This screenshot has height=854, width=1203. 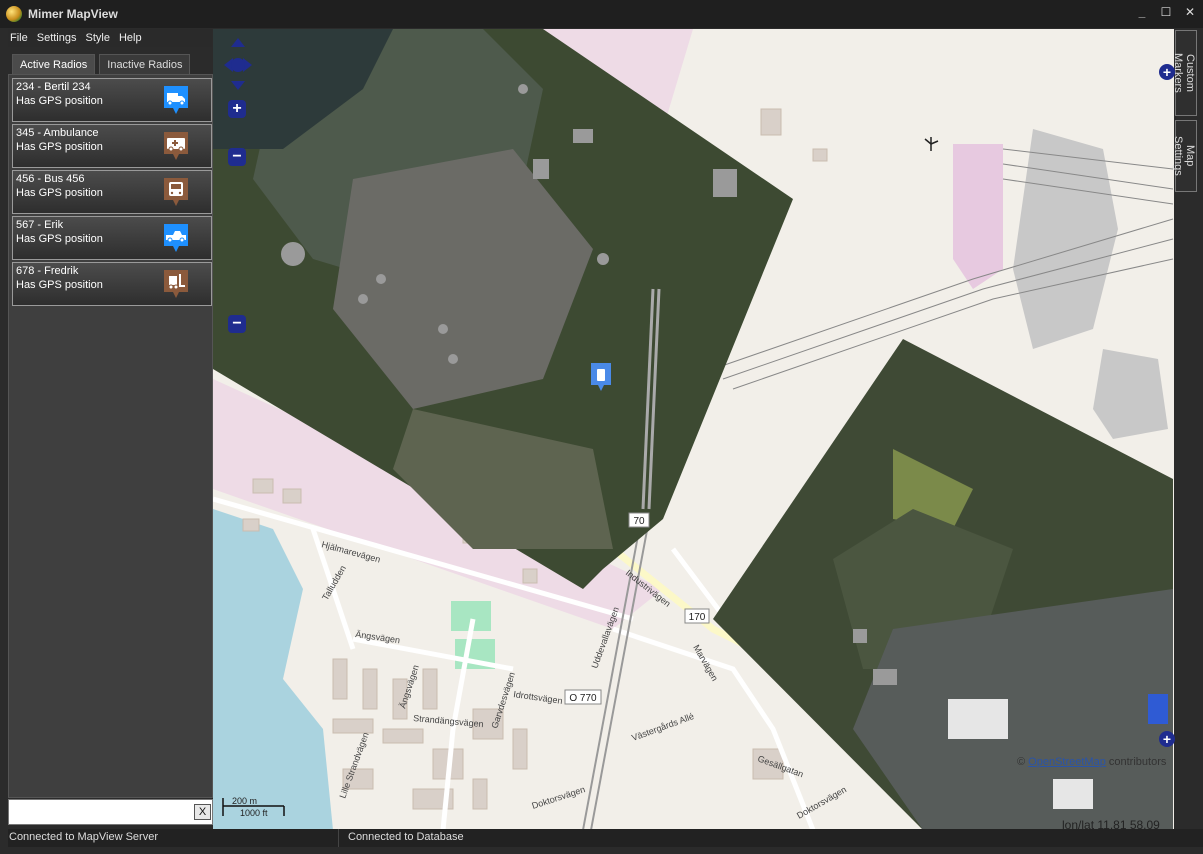 What do you see at coordinates (237, 324) in the screenshot?
I see `zoom-out-button-lower: −` at bounding box center [237, 324].